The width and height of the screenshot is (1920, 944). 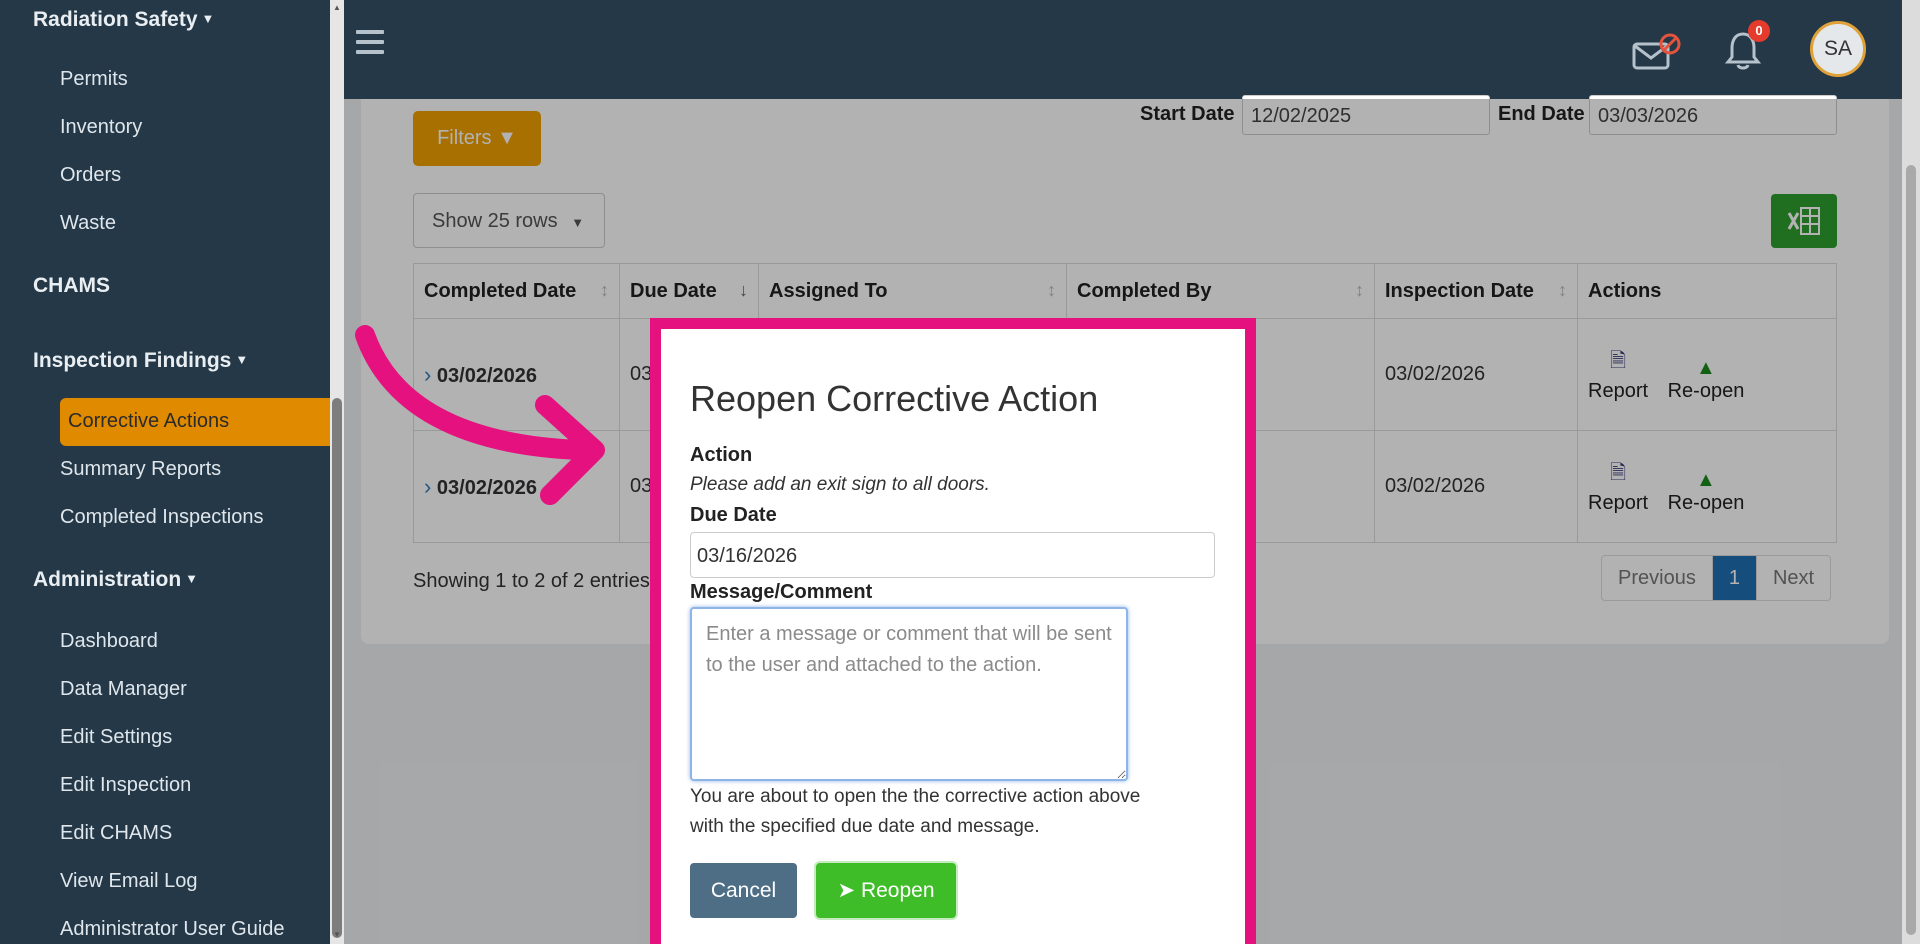 I want to click on sidebar-item-edit-chams: Edit CHAMS, so click(x=116, y=833).